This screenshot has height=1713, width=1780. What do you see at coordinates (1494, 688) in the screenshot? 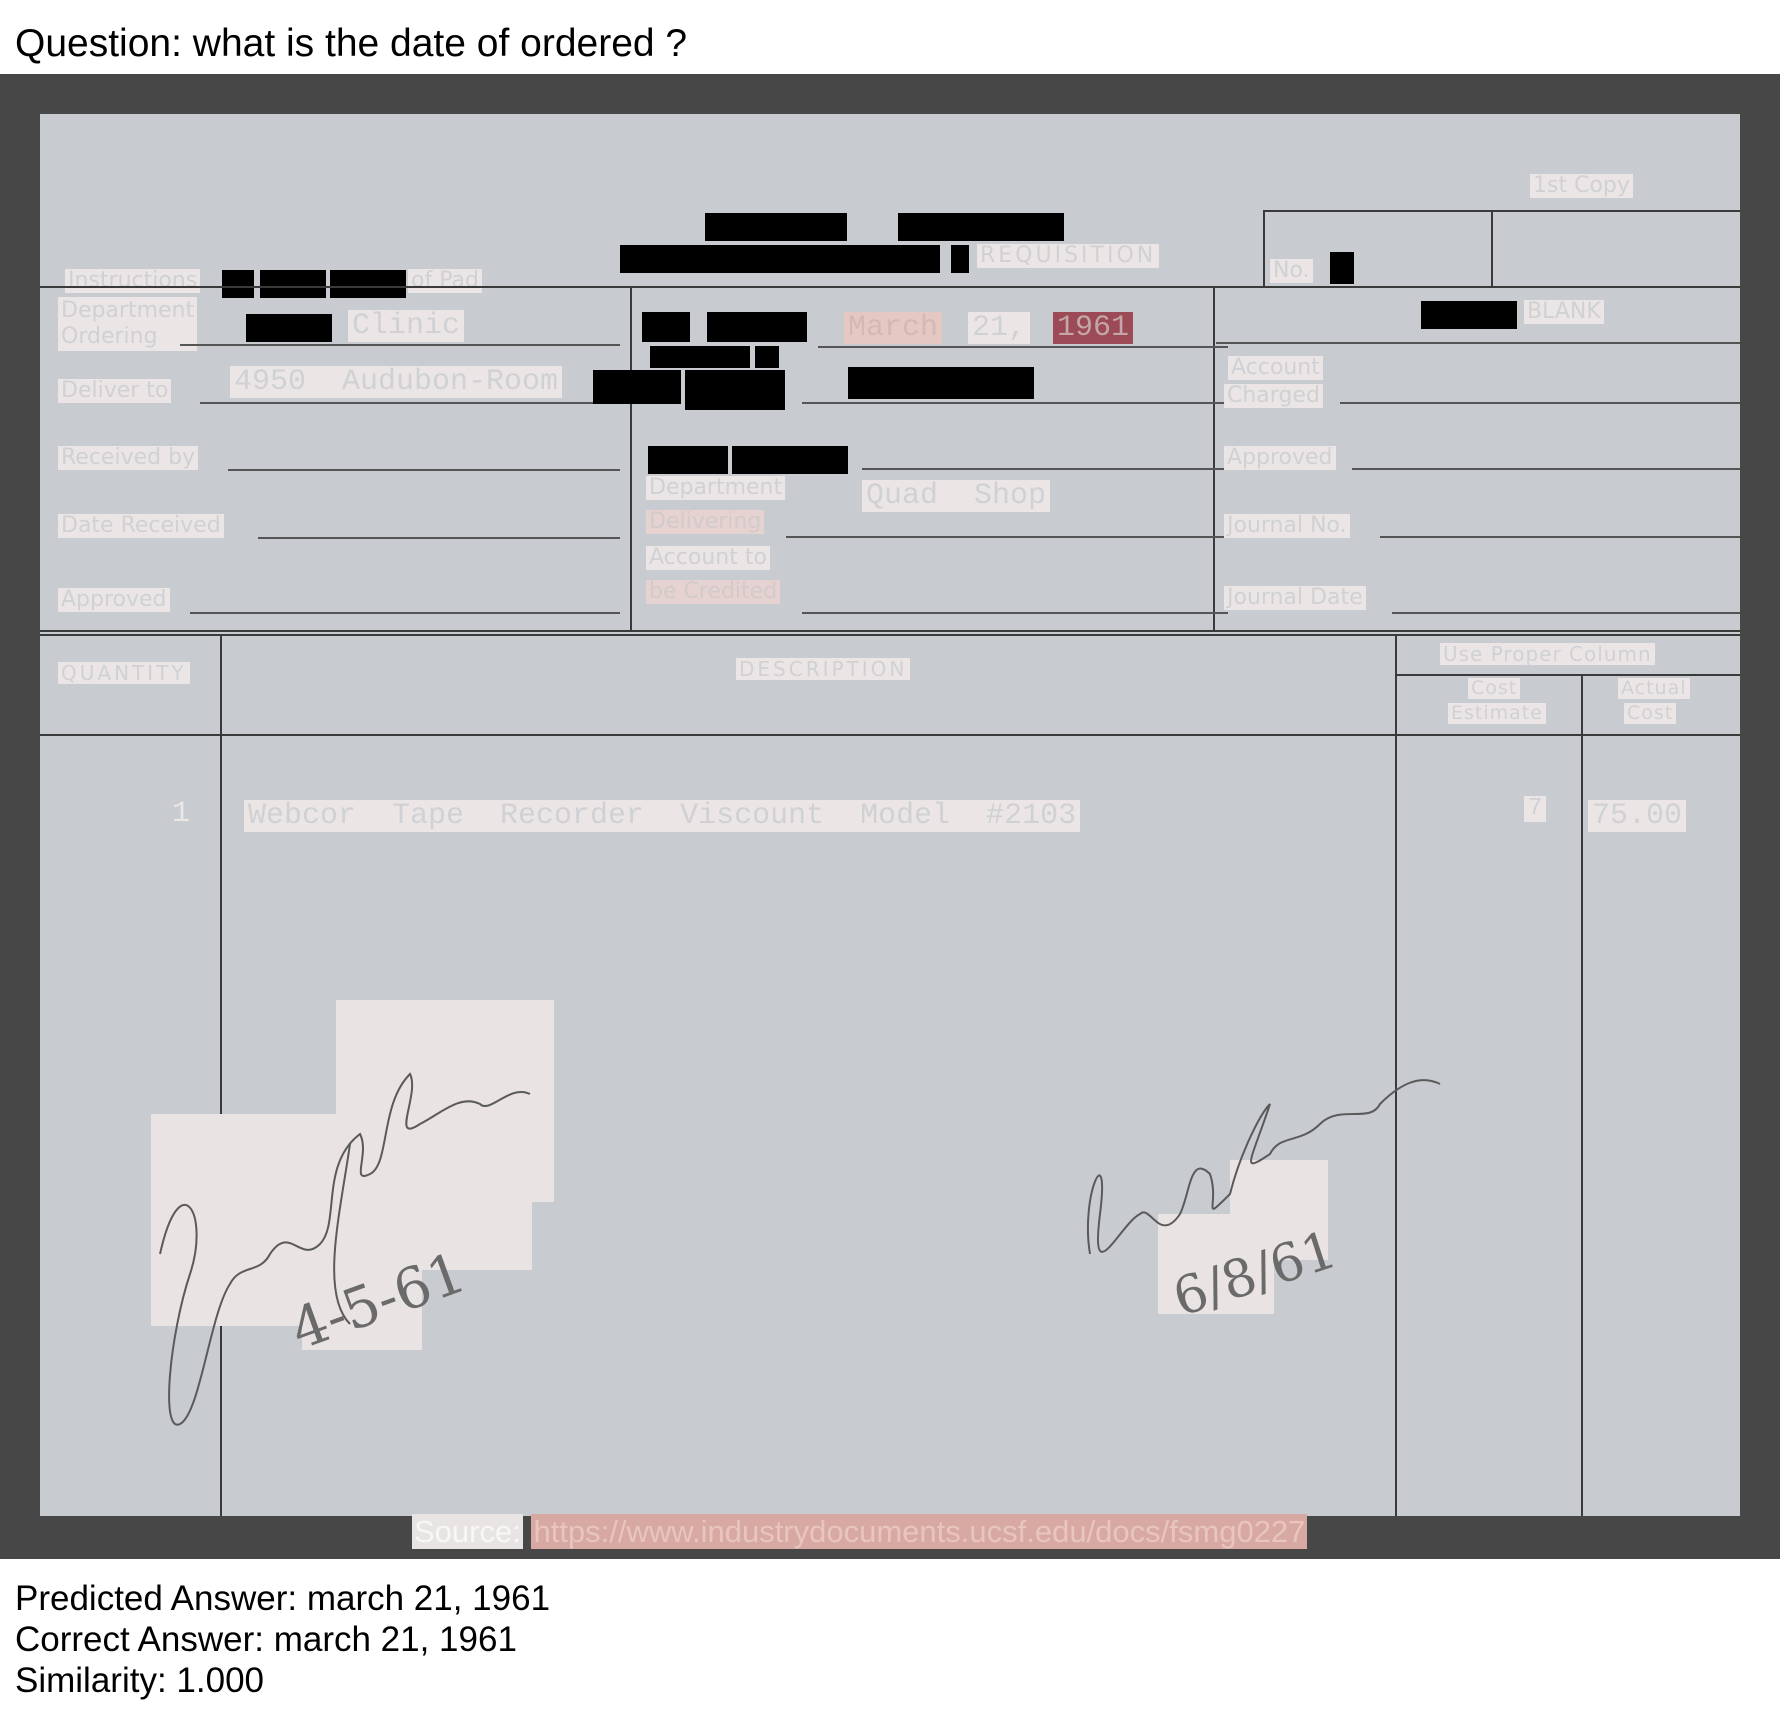
I see `cost-estimate-header-1: Cost` at bounding box center [1494, 688].